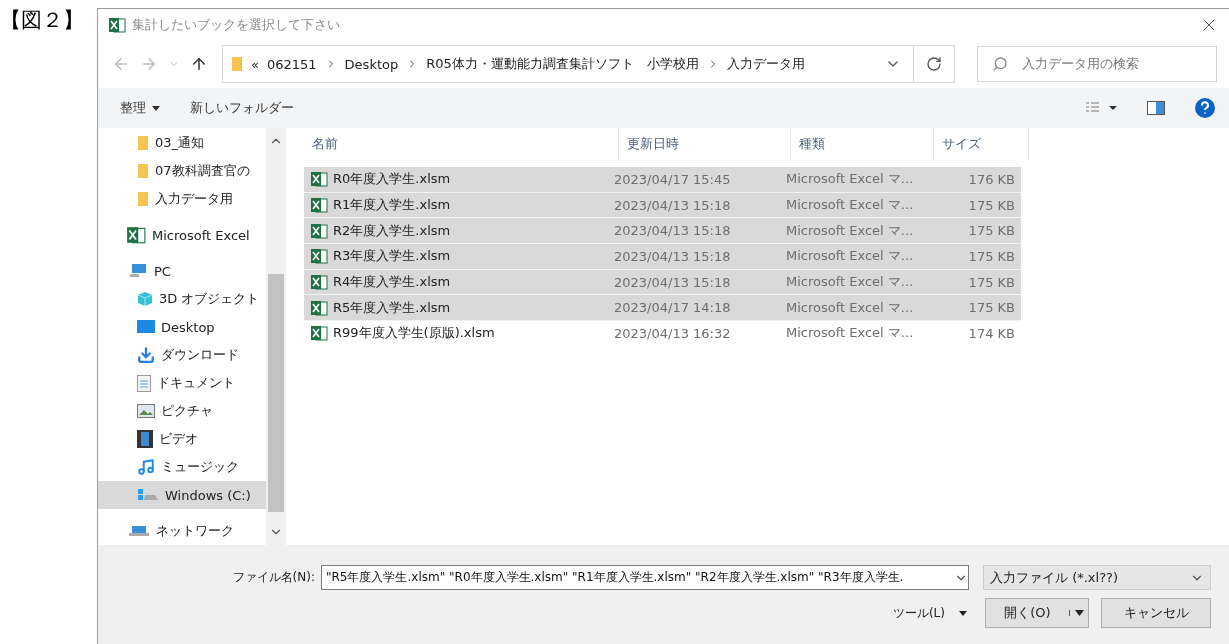  I want to click on open-button: 開く(O), so click(1037, 613).